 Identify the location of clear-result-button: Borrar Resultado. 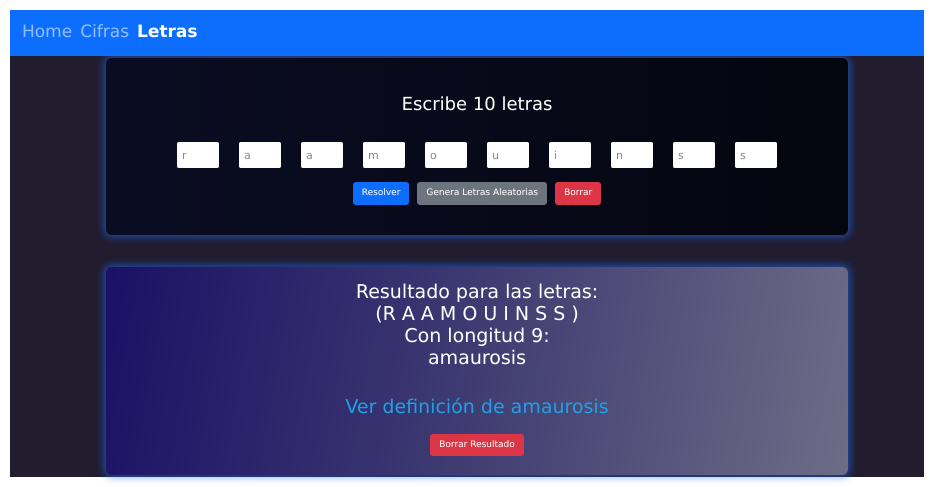
(477, 445).